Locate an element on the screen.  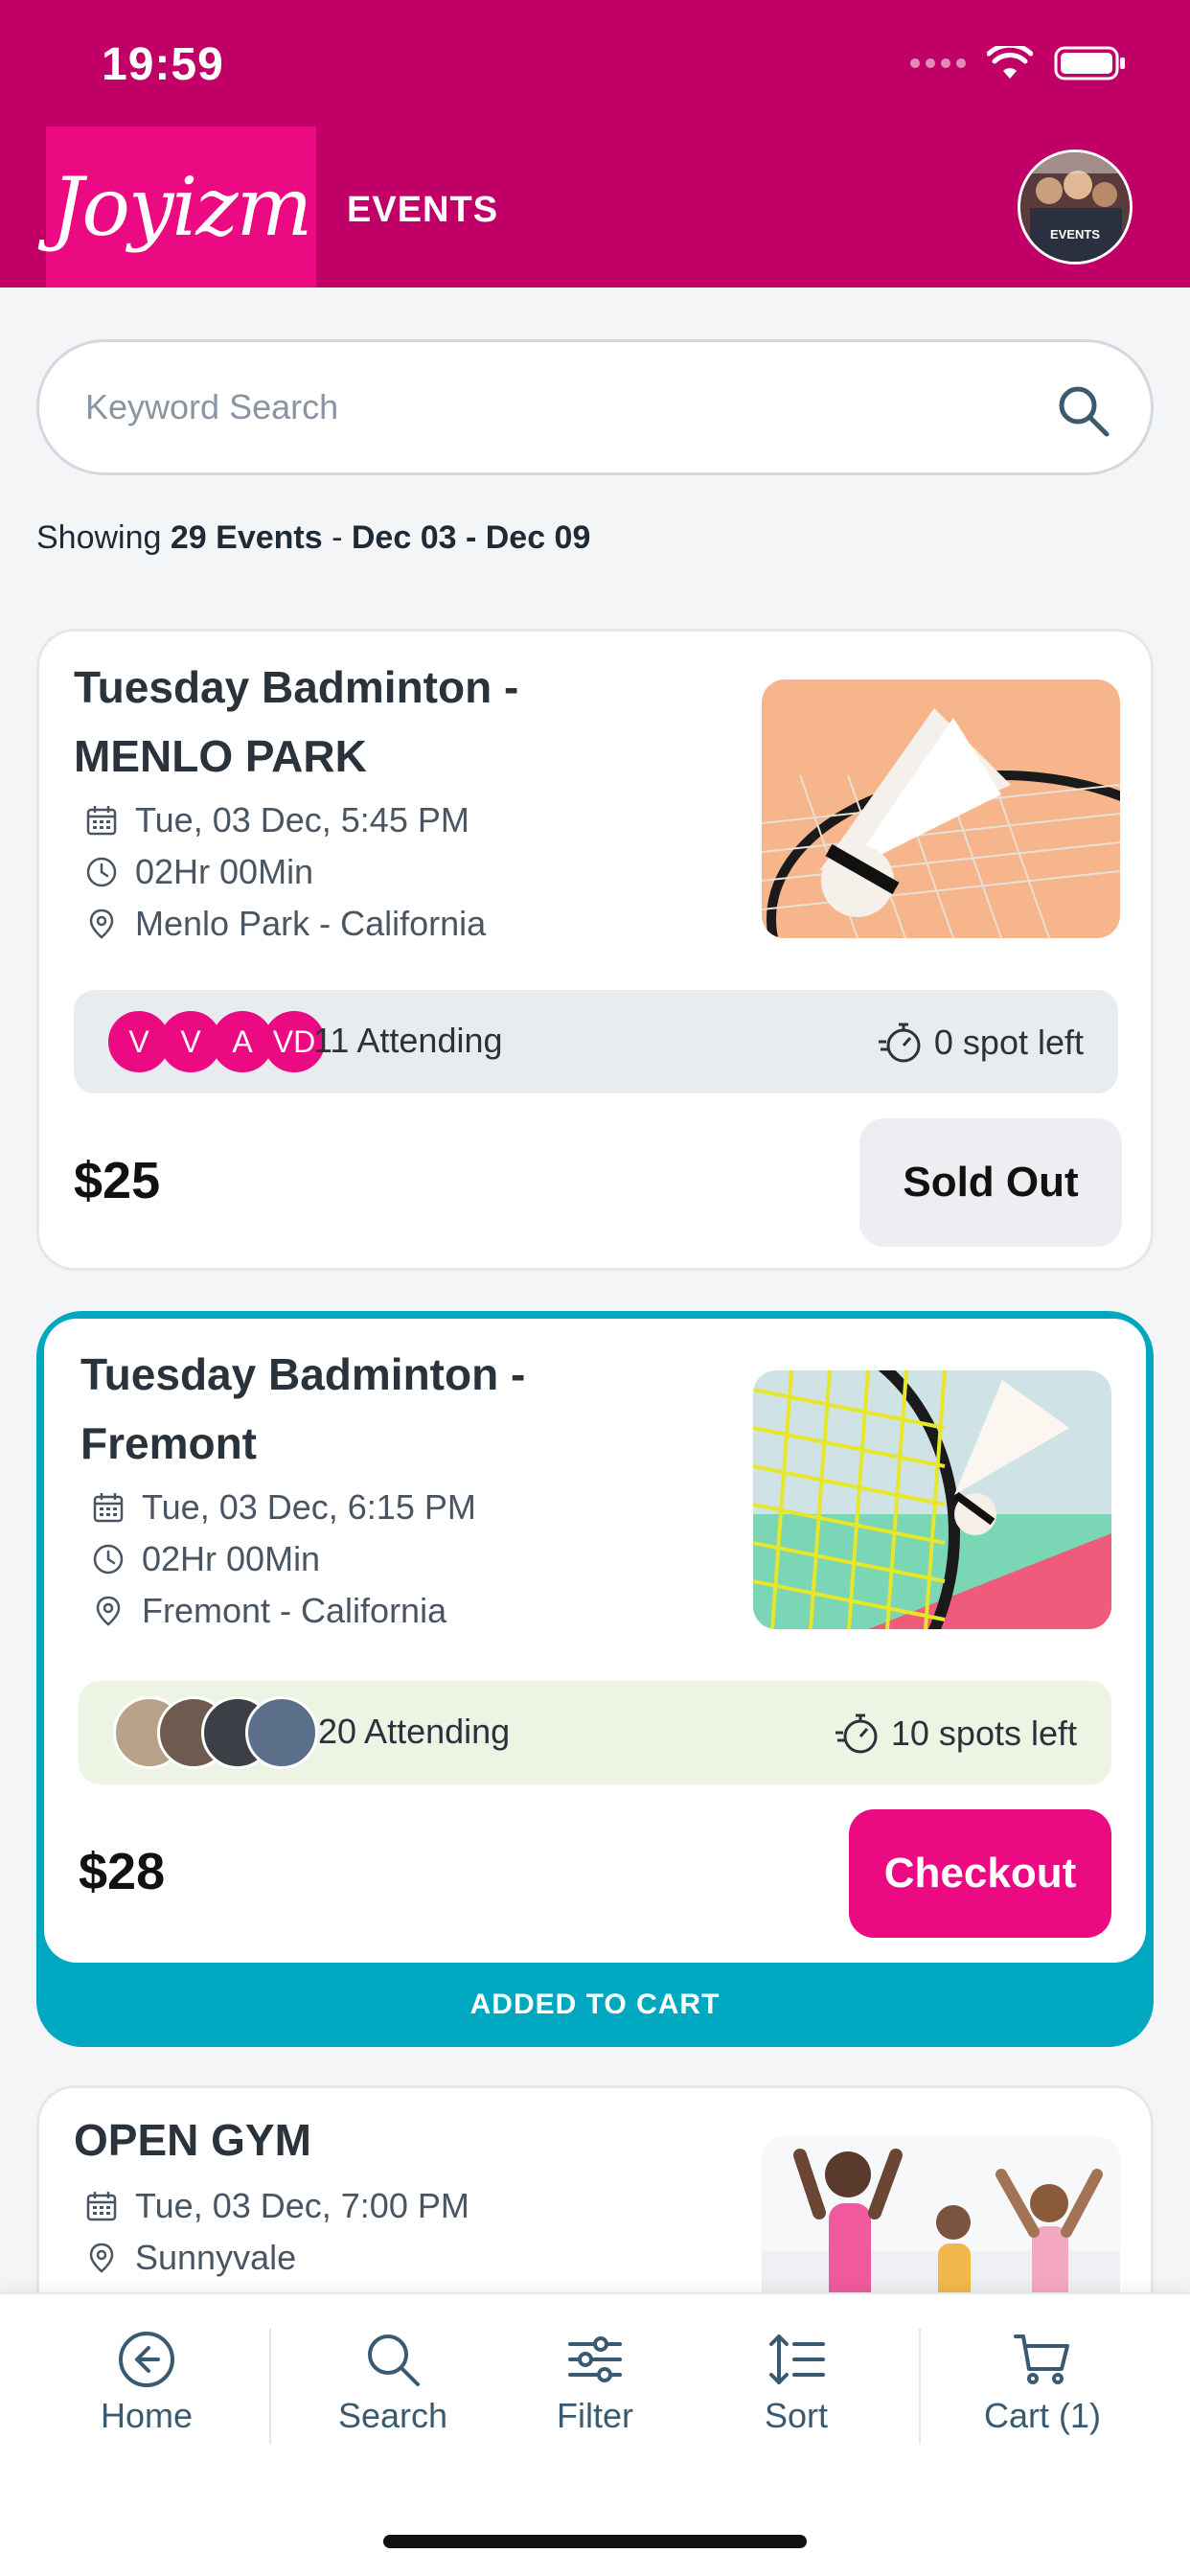
date-range: Dec 03 - Dec 09 is located at coordinates (471, 537).